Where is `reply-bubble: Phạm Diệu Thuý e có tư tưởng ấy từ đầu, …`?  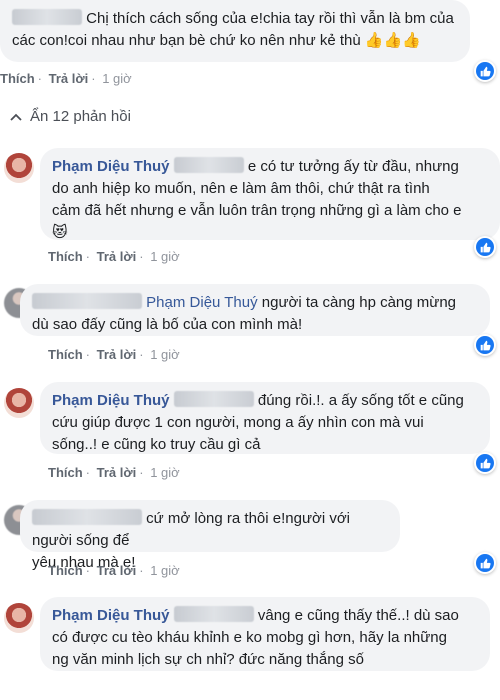 reply-bubble: Phạm Diệu Thuý e có tư tưởng ấy từ đầu, … is located at coordinates (270, 194).